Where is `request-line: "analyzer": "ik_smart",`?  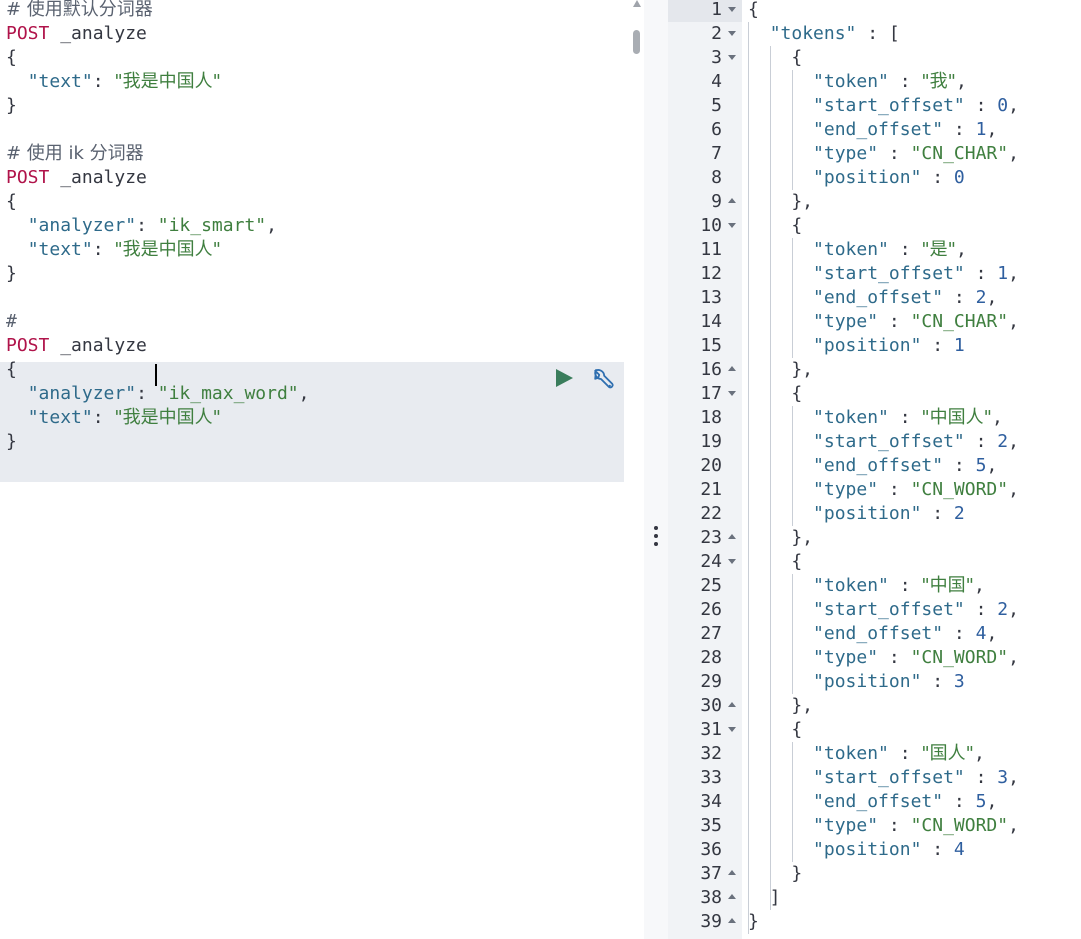 request-line: "analyzer": "ik_smart", is located at coordinates (316, 226).